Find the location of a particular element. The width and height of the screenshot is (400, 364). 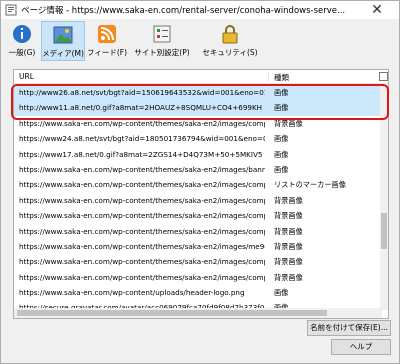

tab-media-label: メディア(M) is located at coordinates (63, 53).